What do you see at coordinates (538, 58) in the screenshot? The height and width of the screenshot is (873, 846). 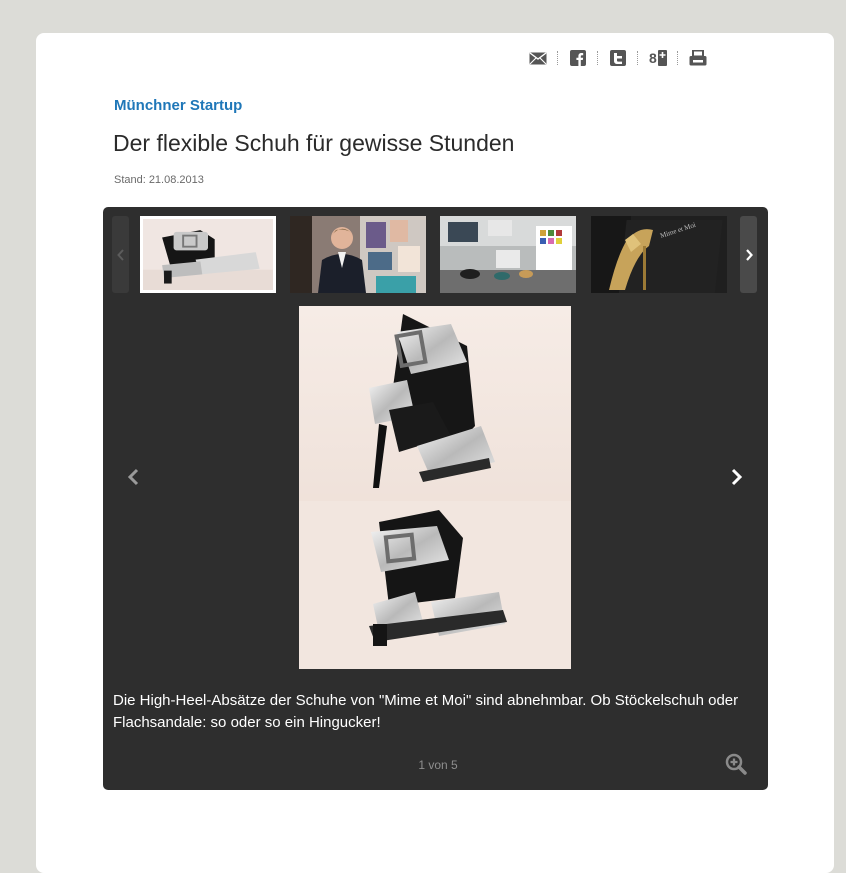 I see `mail-icon` at bounding box center [538, 58].